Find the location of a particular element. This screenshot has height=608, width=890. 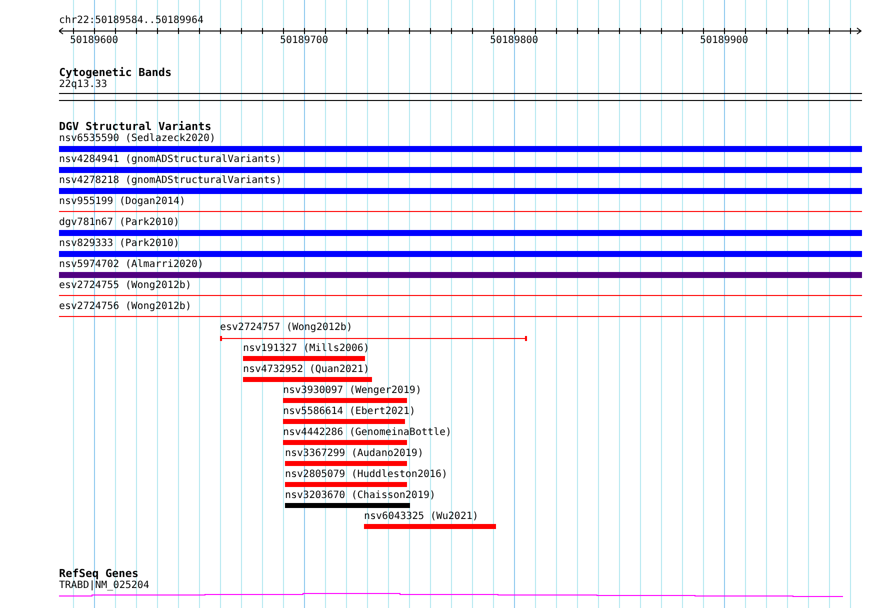

variant-label: nsv955199 (Dogan2014) is located at coordinates (122, 202).